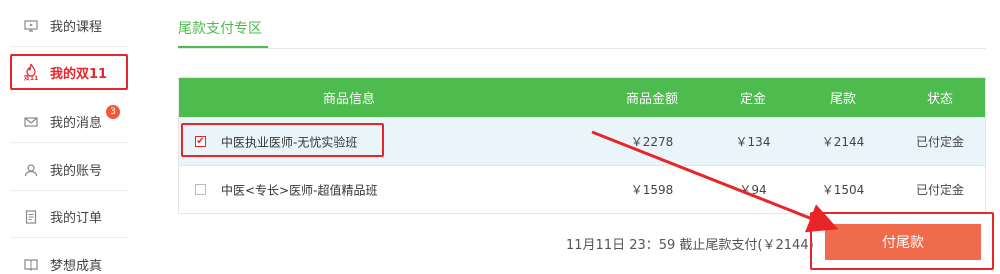 The width and height of the screenshot is (1000, 274). I want to click on header-amount: 商品金额, so click(651, 99).